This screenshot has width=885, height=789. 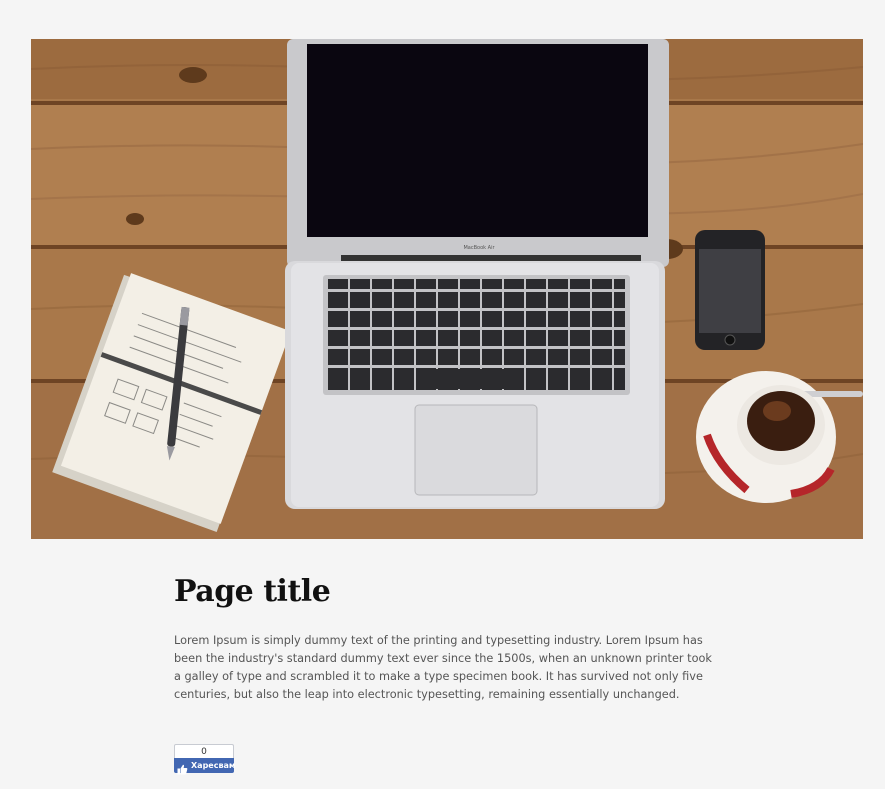 What do you see at coordinates (479, 248) in the screenshot?
I see `laptop-brand-text: MacBook Air` at bounding box center [479, 248].